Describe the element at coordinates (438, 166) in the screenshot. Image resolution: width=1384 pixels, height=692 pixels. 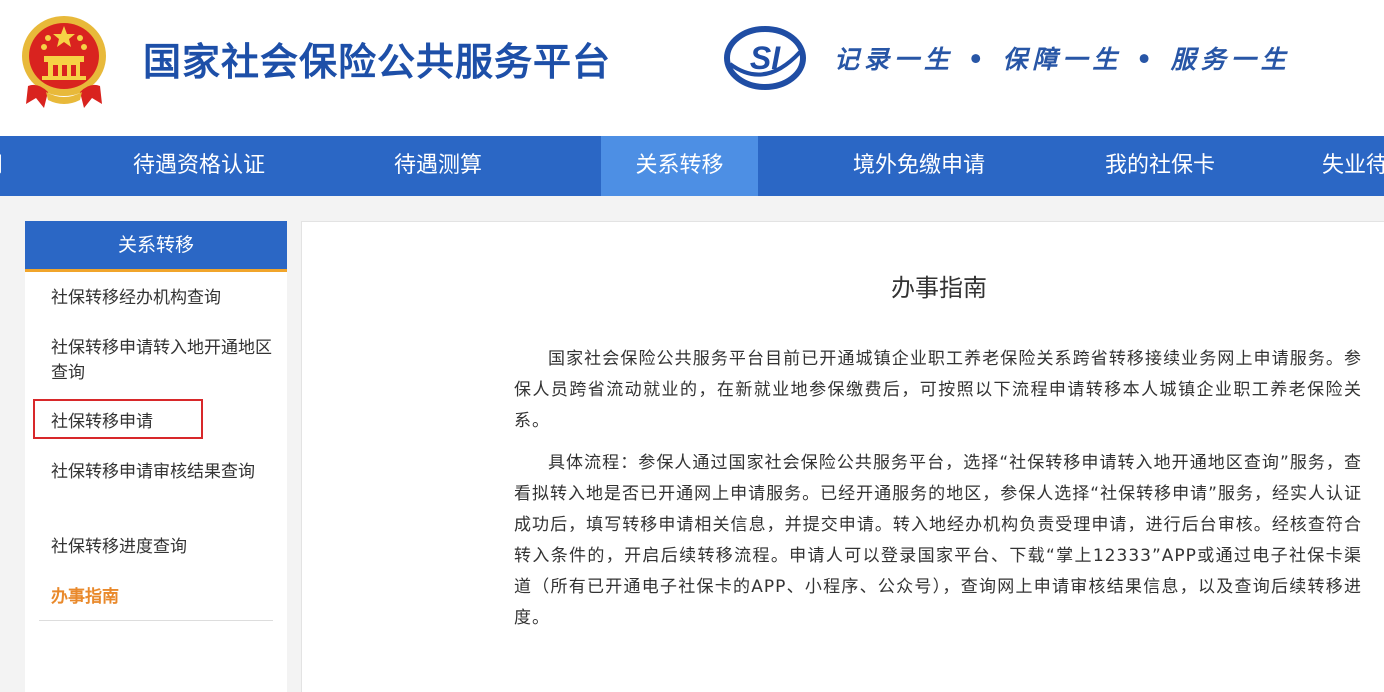
I see `nav-item-benefit-calculation: 待遇测算` at that location.